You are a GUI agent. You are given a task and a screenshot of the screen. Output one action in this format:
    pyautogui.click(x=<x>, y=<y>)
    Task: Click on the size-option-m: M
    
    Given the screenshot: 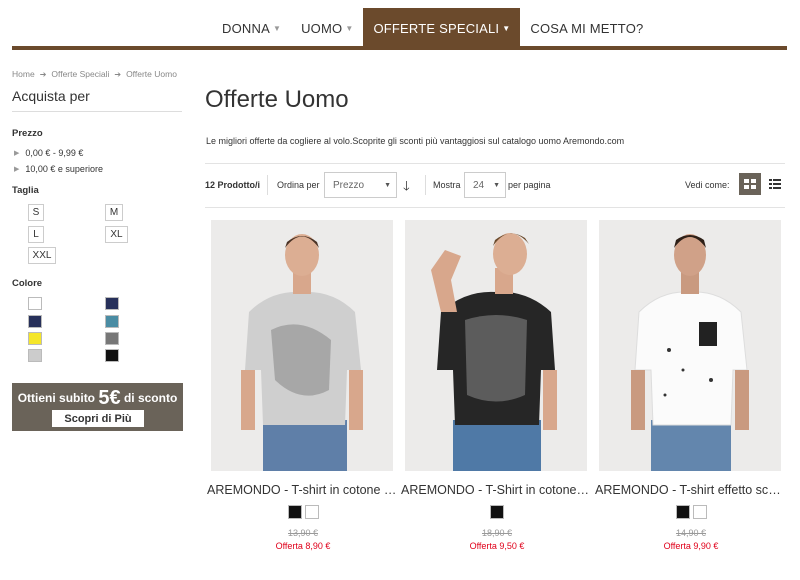 What is the action you would take?
    pyautogui.click(x=114, y=212)
    